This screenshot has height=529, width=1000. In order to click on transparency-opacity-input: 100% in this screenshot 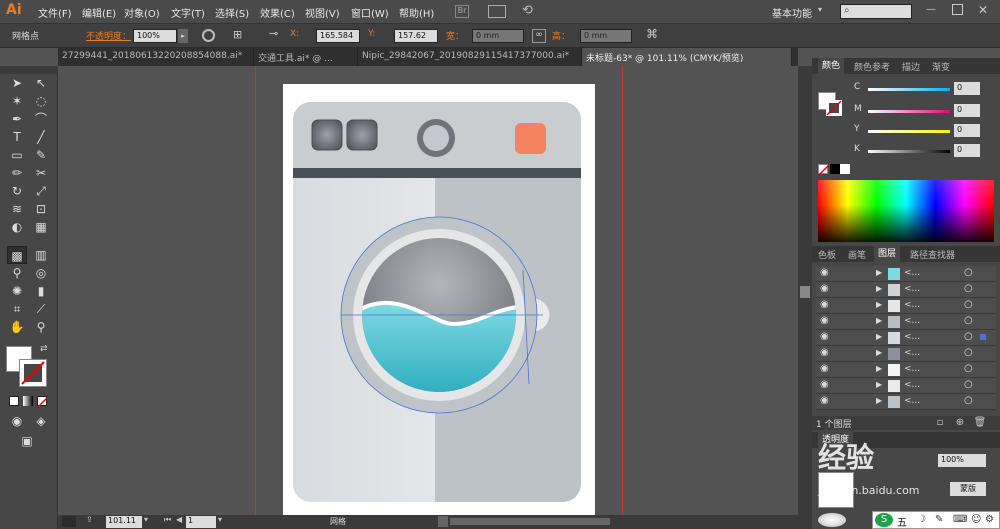, I will do `click(962, 460)`.